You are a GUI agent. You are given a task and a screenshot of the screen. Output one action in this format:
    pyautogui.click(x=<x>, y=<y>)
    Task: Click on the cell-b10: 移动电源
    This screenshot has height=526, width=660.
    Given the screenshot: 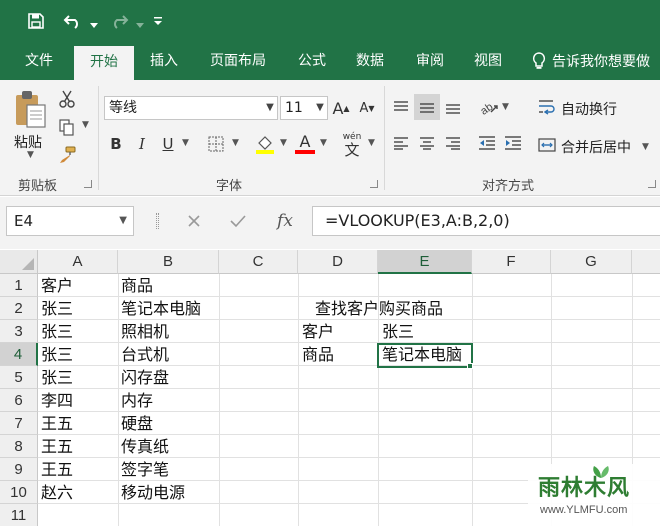 What is the action you would take?
    pyautogui.click(x=151, y=492)
    